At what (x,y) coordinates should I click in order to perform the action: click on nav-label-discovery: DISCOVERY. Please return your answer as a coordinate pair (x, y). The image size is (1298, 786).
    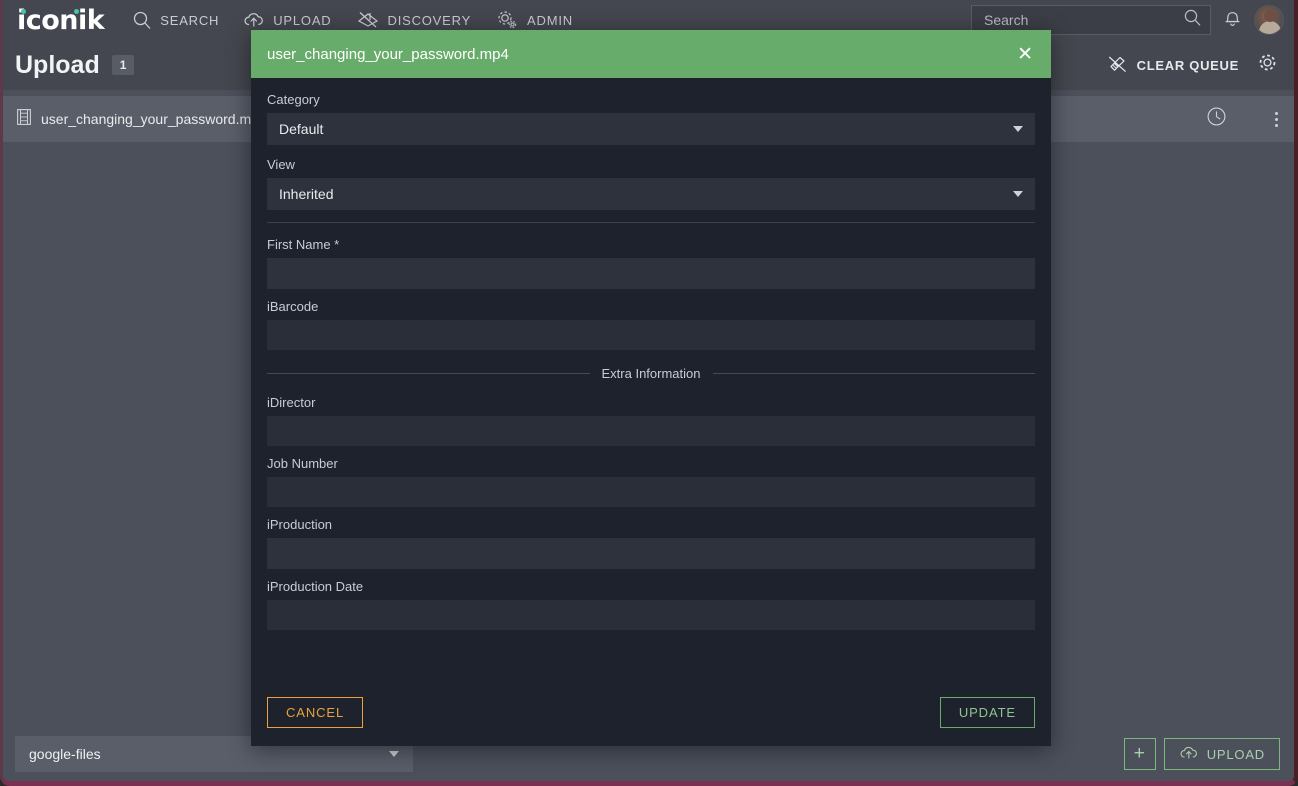
    Looking at the image, I should click on (429, 20).